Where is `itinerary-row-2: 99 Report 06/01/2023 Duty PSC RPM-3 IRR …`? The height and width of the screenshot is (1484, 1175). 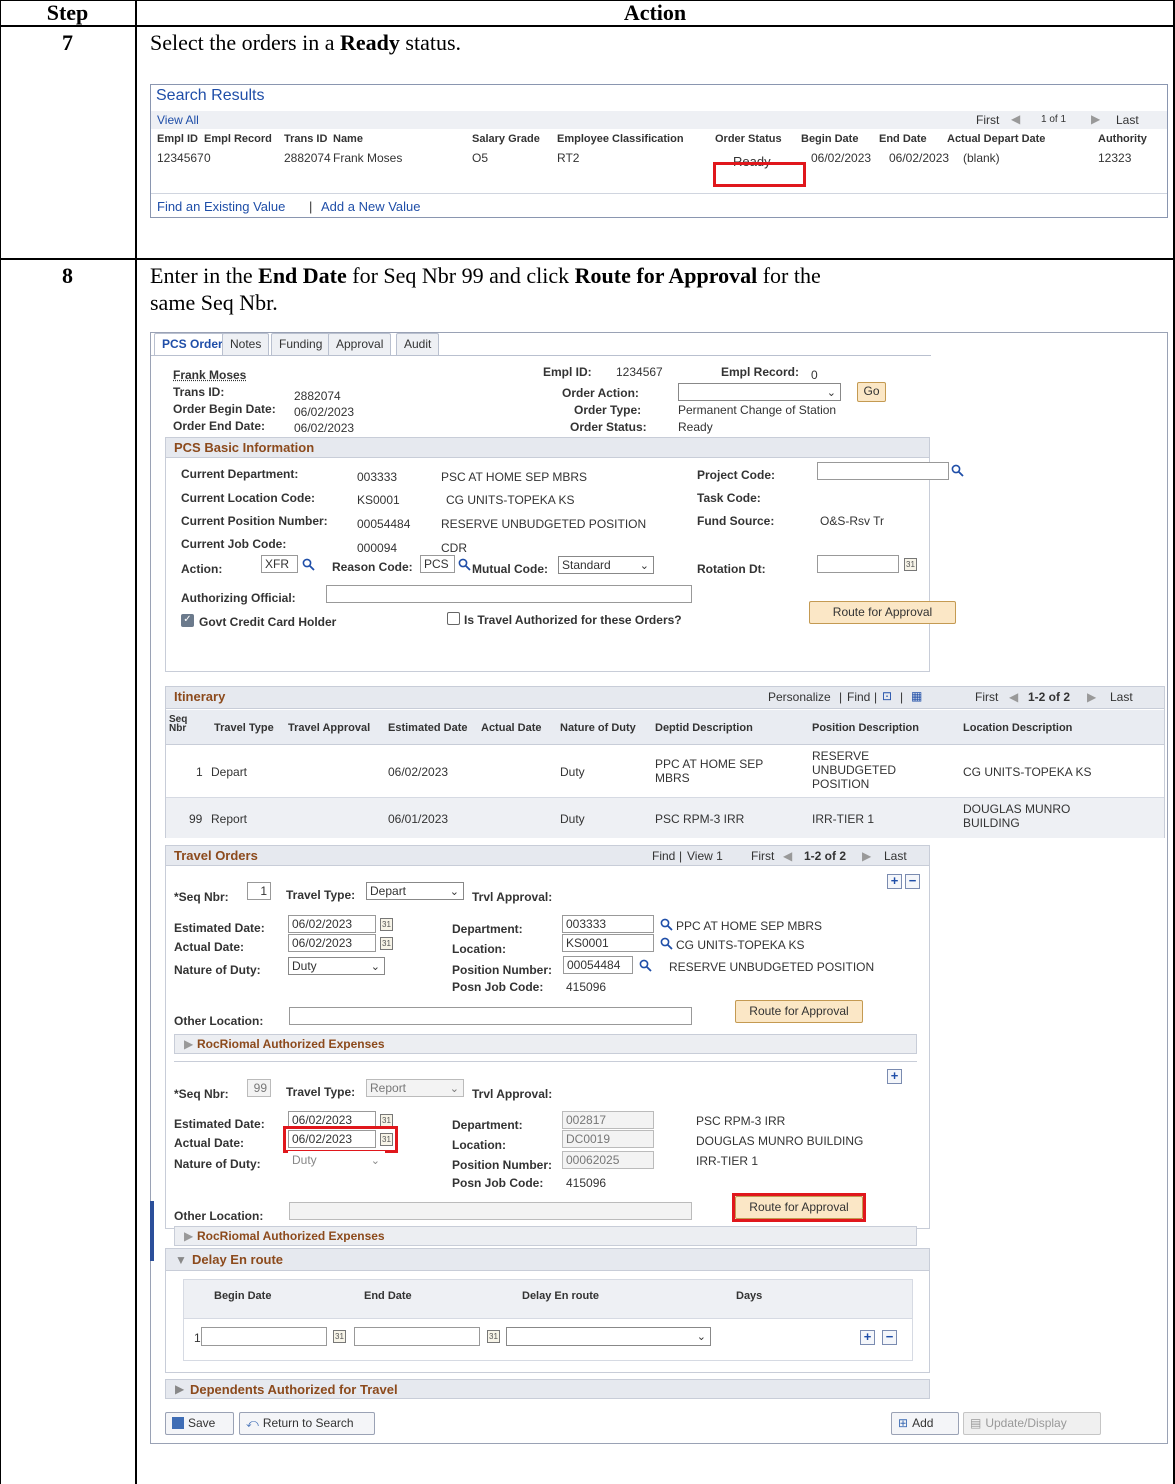
itinerary-row-2: 99 Report 06/01/2023 Duty PSC RPM-3 IRR … is located at coordinates (665, 818).